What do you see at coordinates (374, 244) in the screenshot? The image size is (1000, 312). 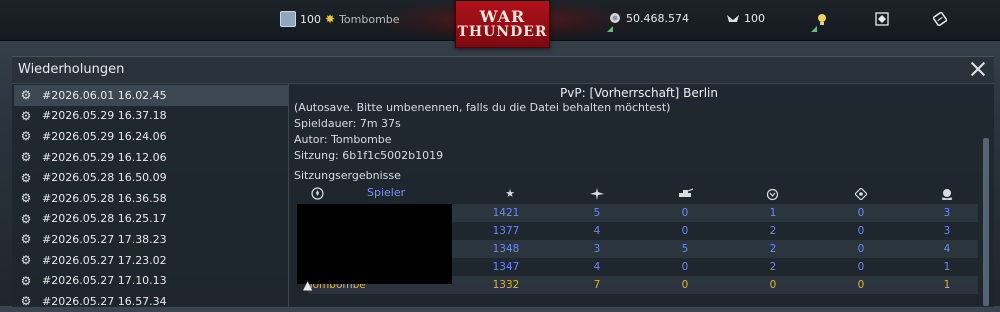 I see `redacted-area` at bounding box center [374, 244].